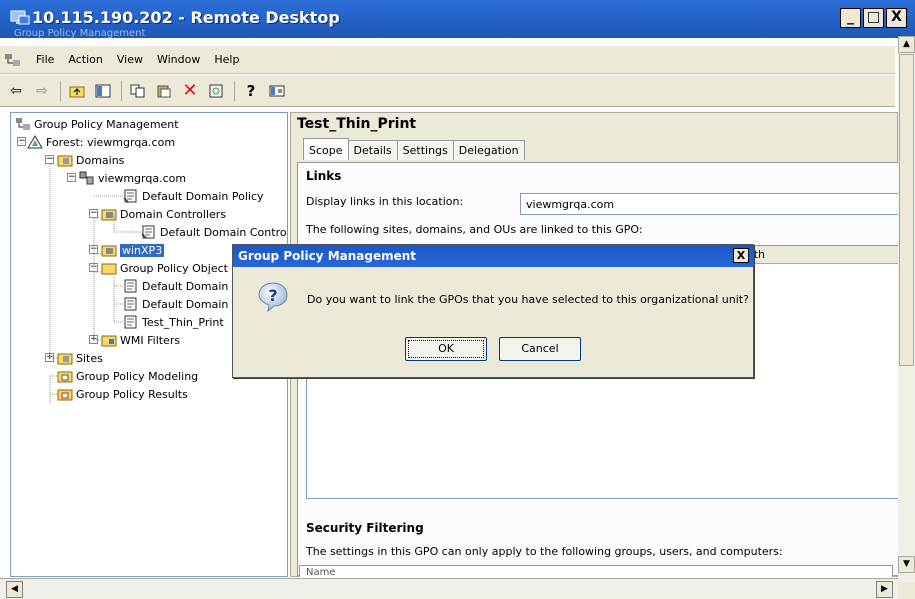 The height and width of the screenshot is (599, 915). I want to click on tab-scope: Scope, so click(326, 149).